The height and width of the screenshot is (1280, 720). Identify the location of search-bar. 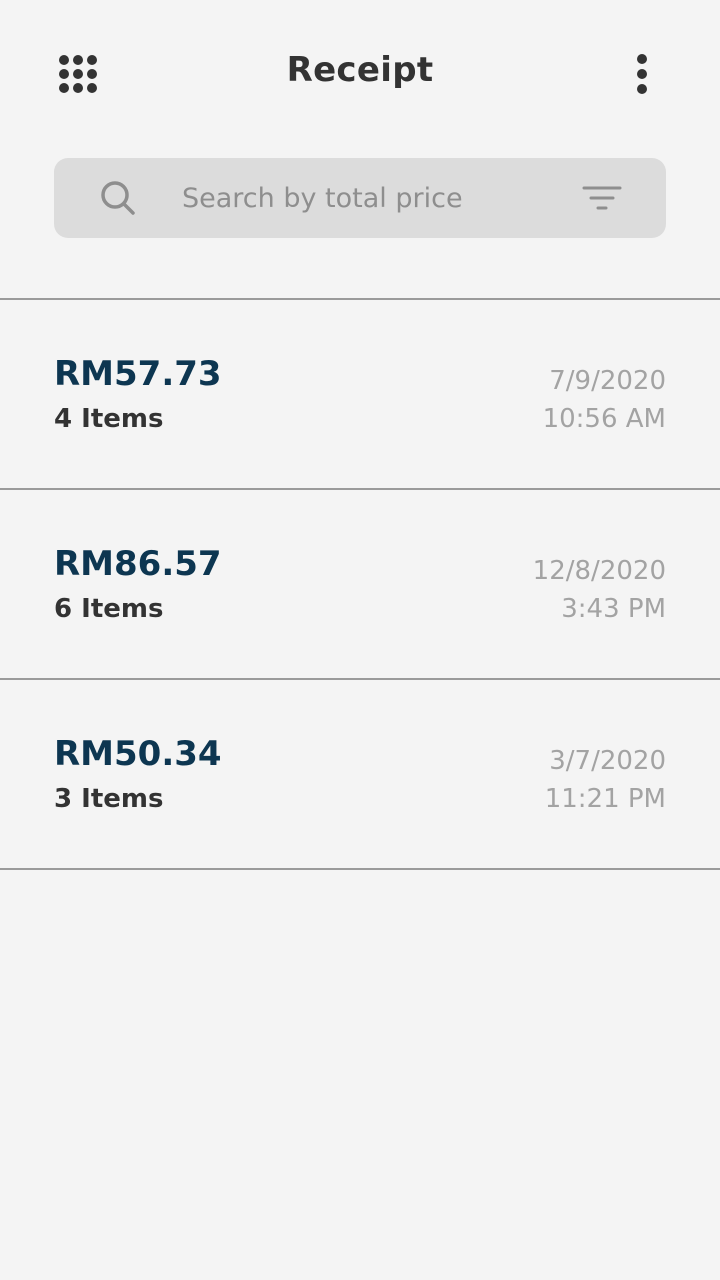
(360, 198).